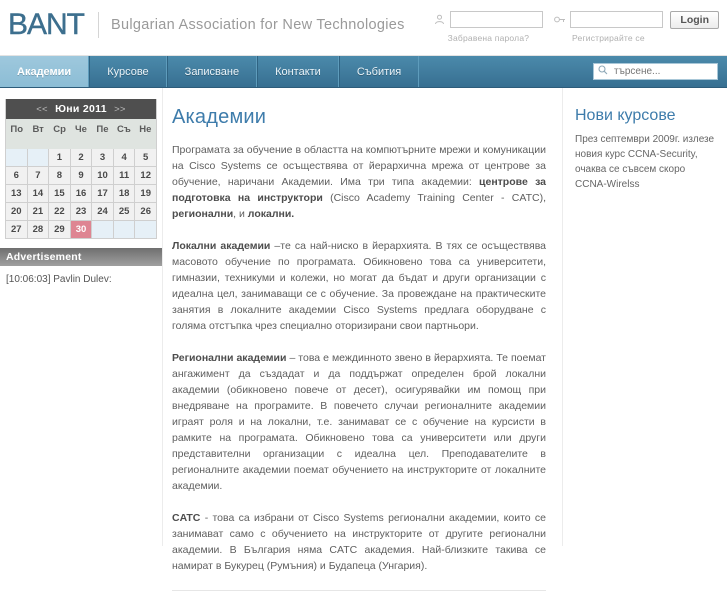  I want to click on calendar-day-headers: По Вт Ср Че Пе Съ Не, so click(81, 134).